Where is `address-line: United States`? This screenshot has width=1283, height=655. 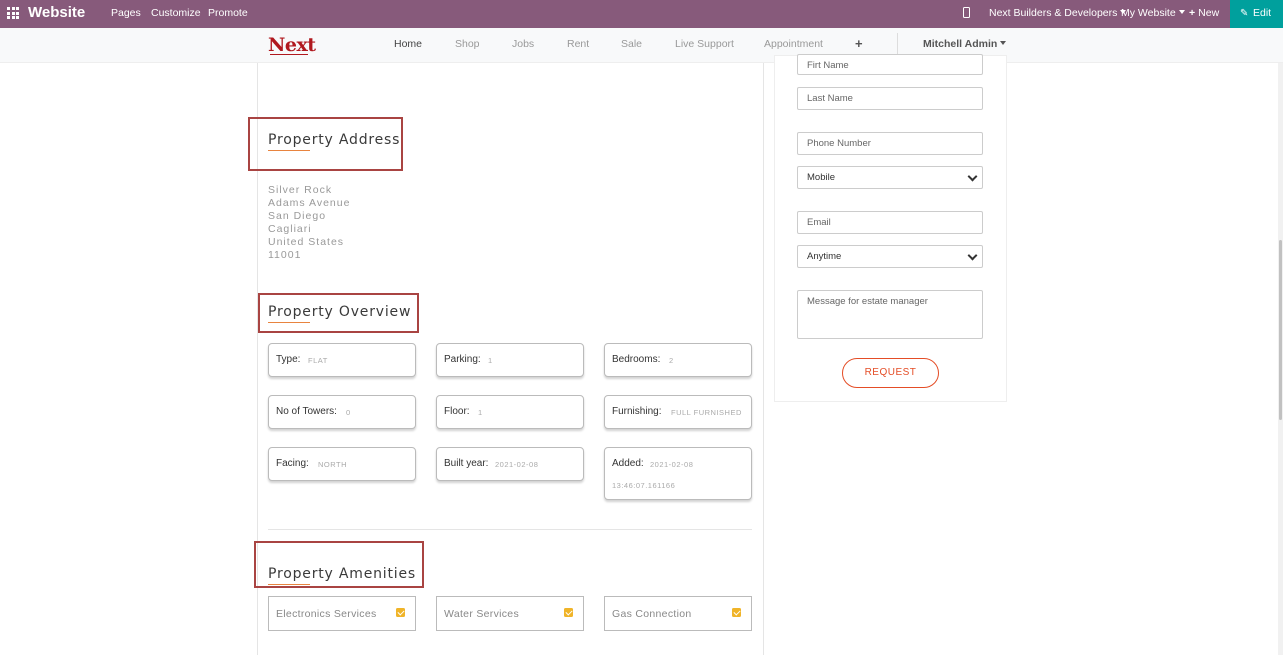 address-line: United States is located at coordinates (306, 242).